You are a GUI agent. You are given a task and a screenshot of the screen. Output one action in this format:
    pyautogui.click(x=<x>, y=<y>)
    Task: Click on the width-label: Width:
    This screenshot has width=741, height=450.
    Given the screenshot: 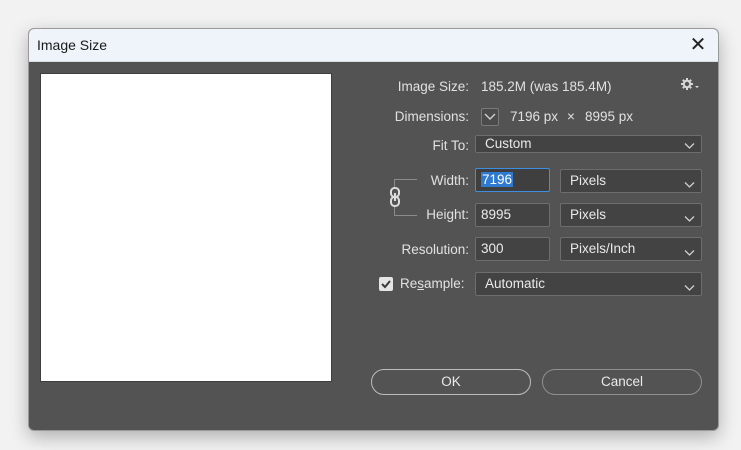 What is the action you would take?
    pyautogui.click(x=449, y=180)
    